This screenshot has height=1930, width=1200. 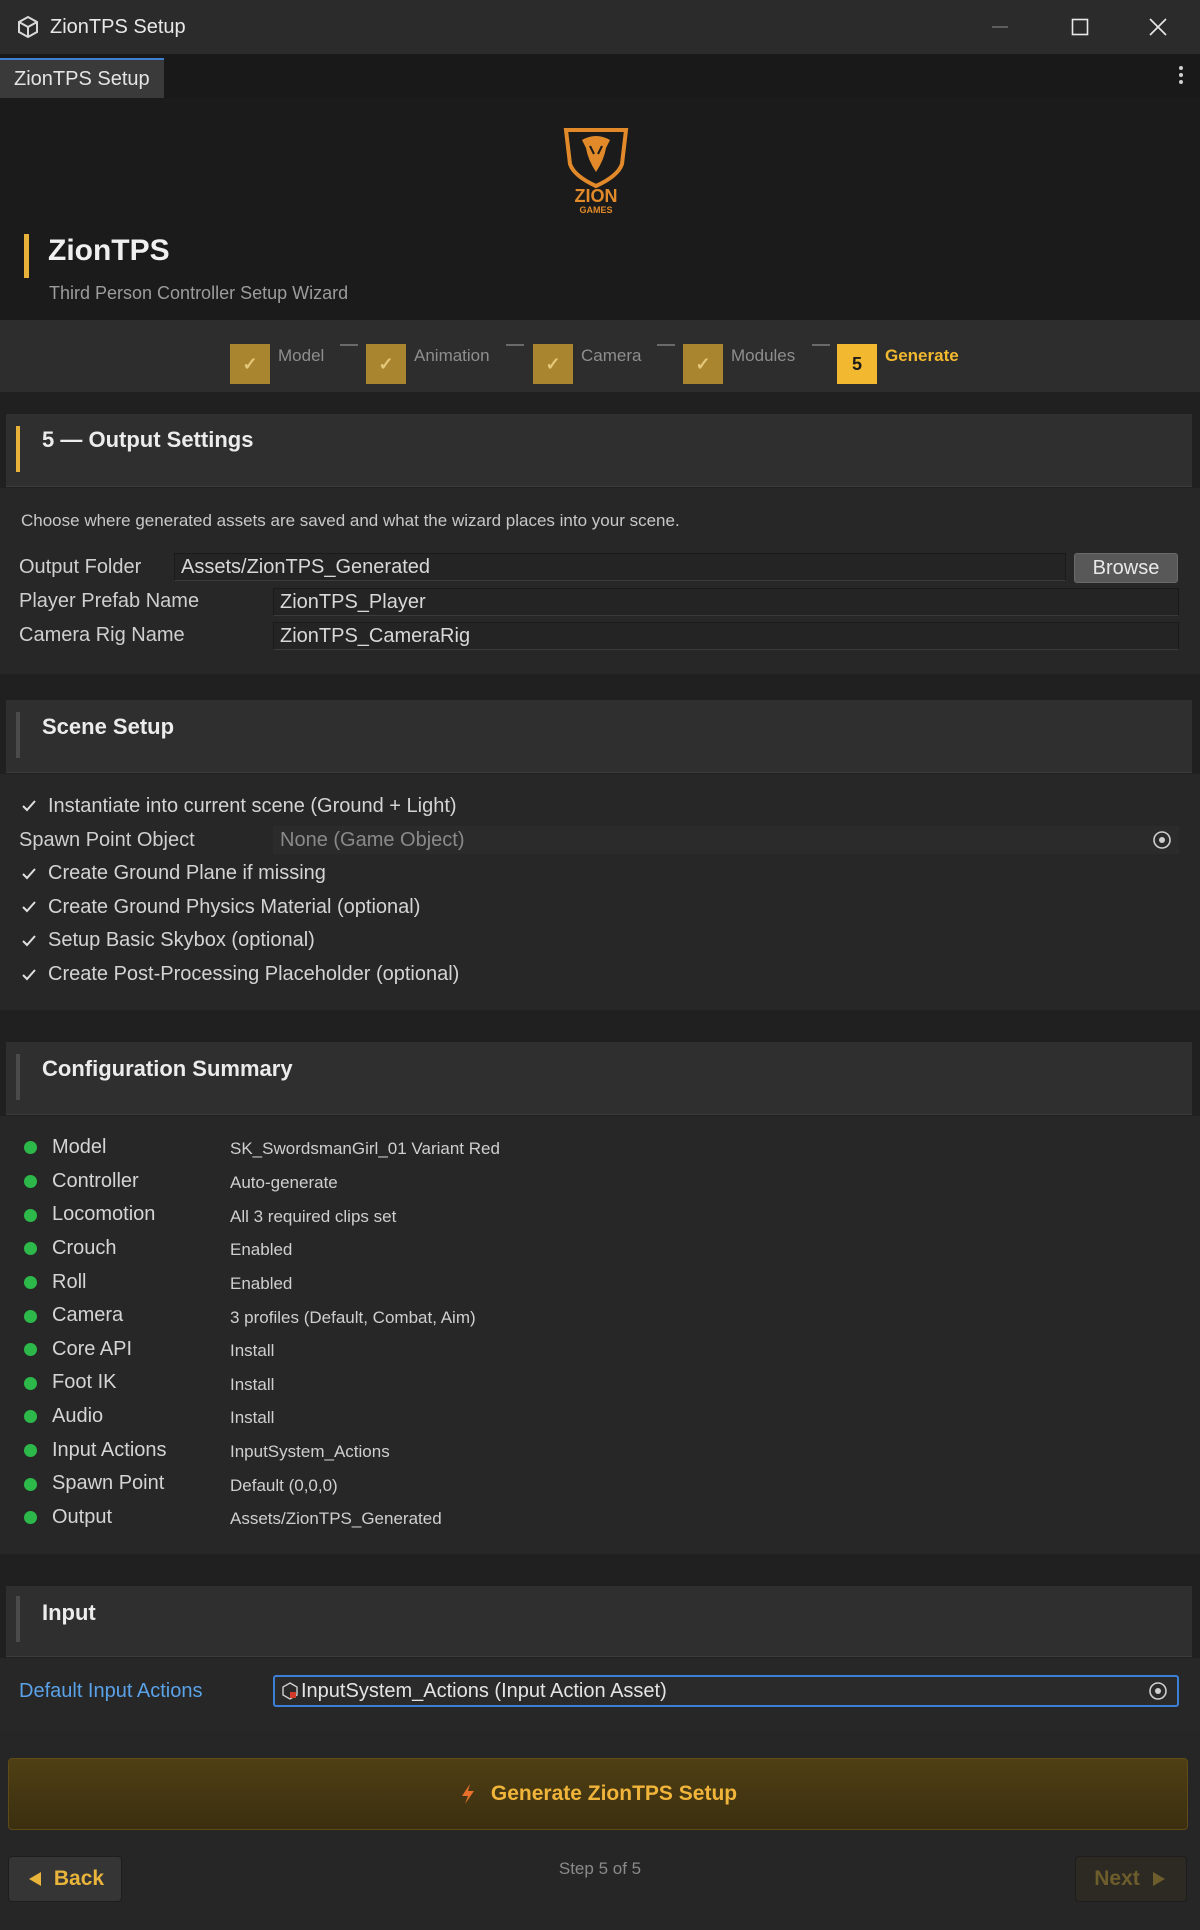 What do you see at coordinates (167, 1068) in the screenshot?
I see `summary-title: Configuration Summary` at bounding box center [167, 1068].